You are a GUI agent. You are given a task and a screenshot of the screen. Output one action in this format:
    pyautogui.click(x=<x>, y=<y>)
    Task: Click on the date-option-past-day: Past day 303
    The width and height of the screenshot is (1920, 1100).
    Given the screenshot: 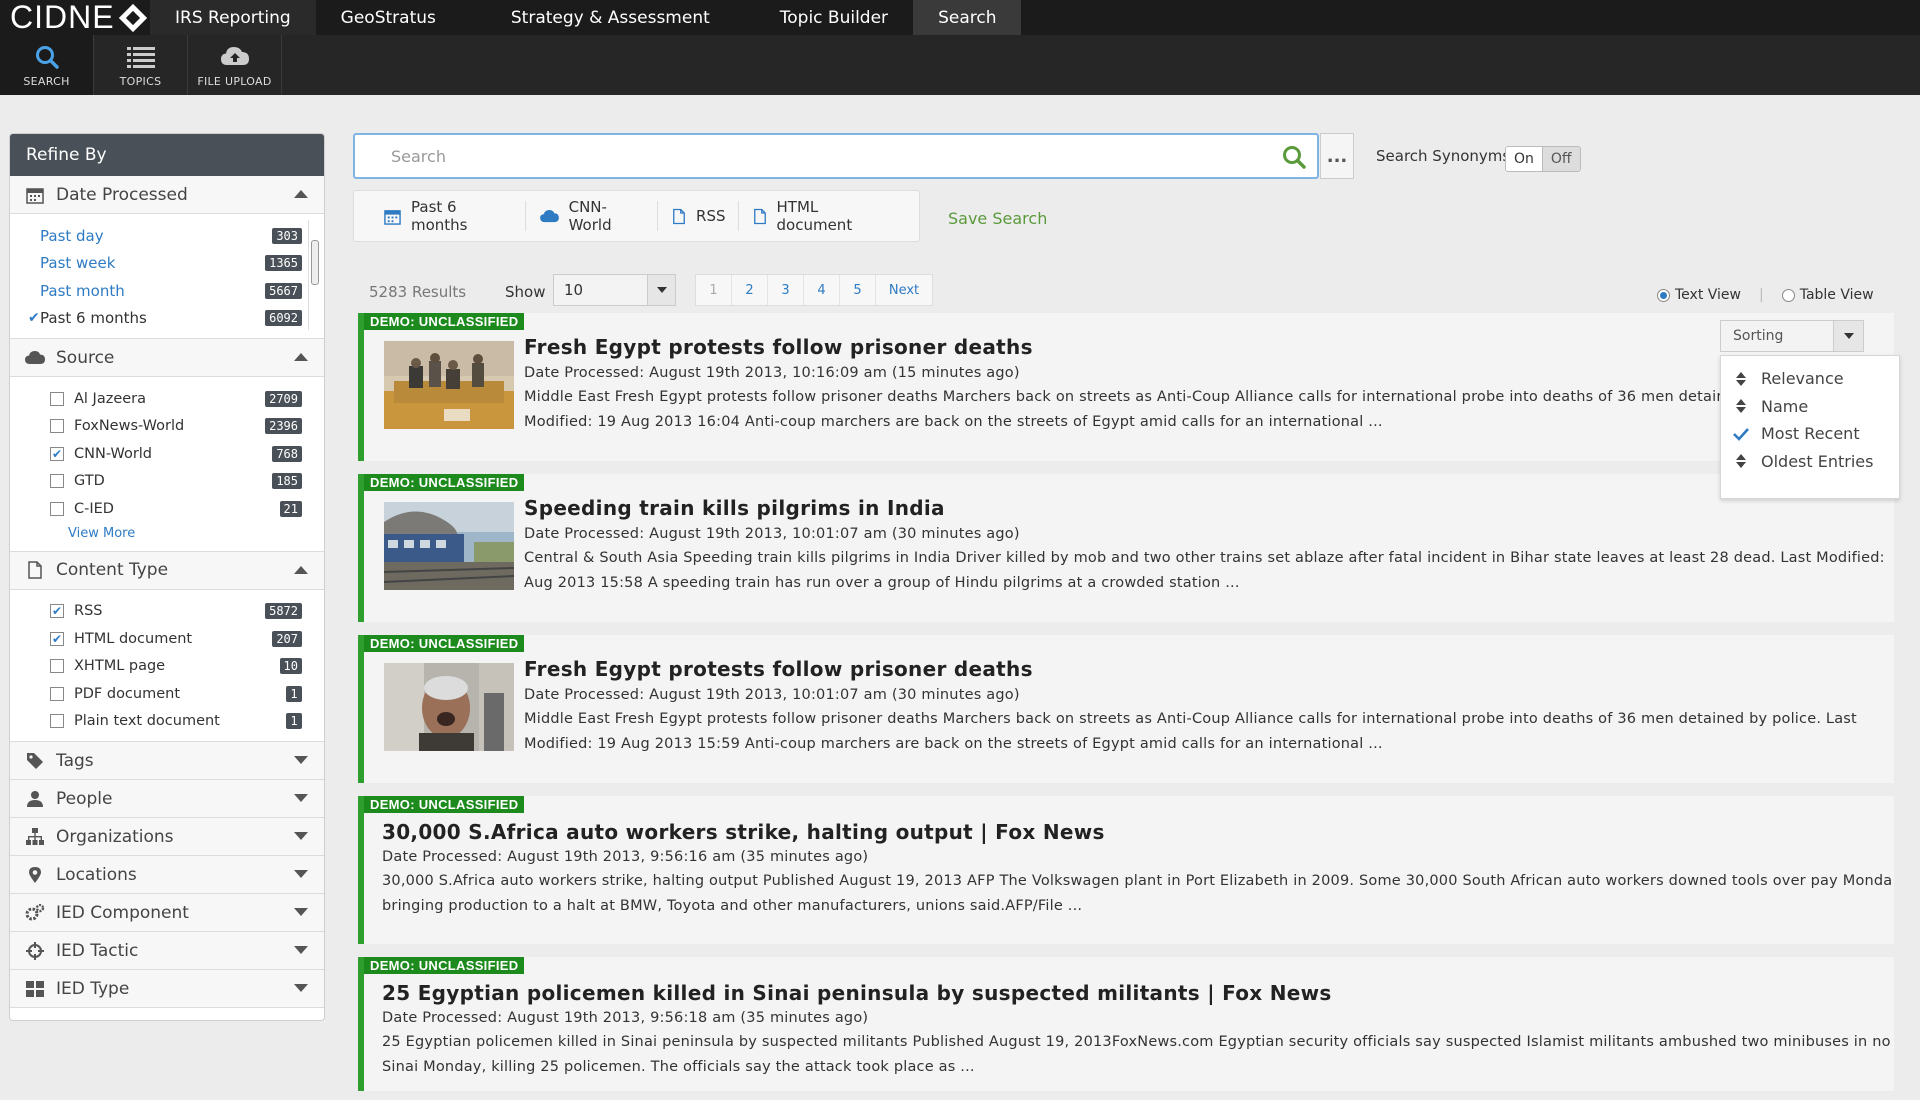 What is the action you would take?
    pyautogui.click(x=167, y=236)
    